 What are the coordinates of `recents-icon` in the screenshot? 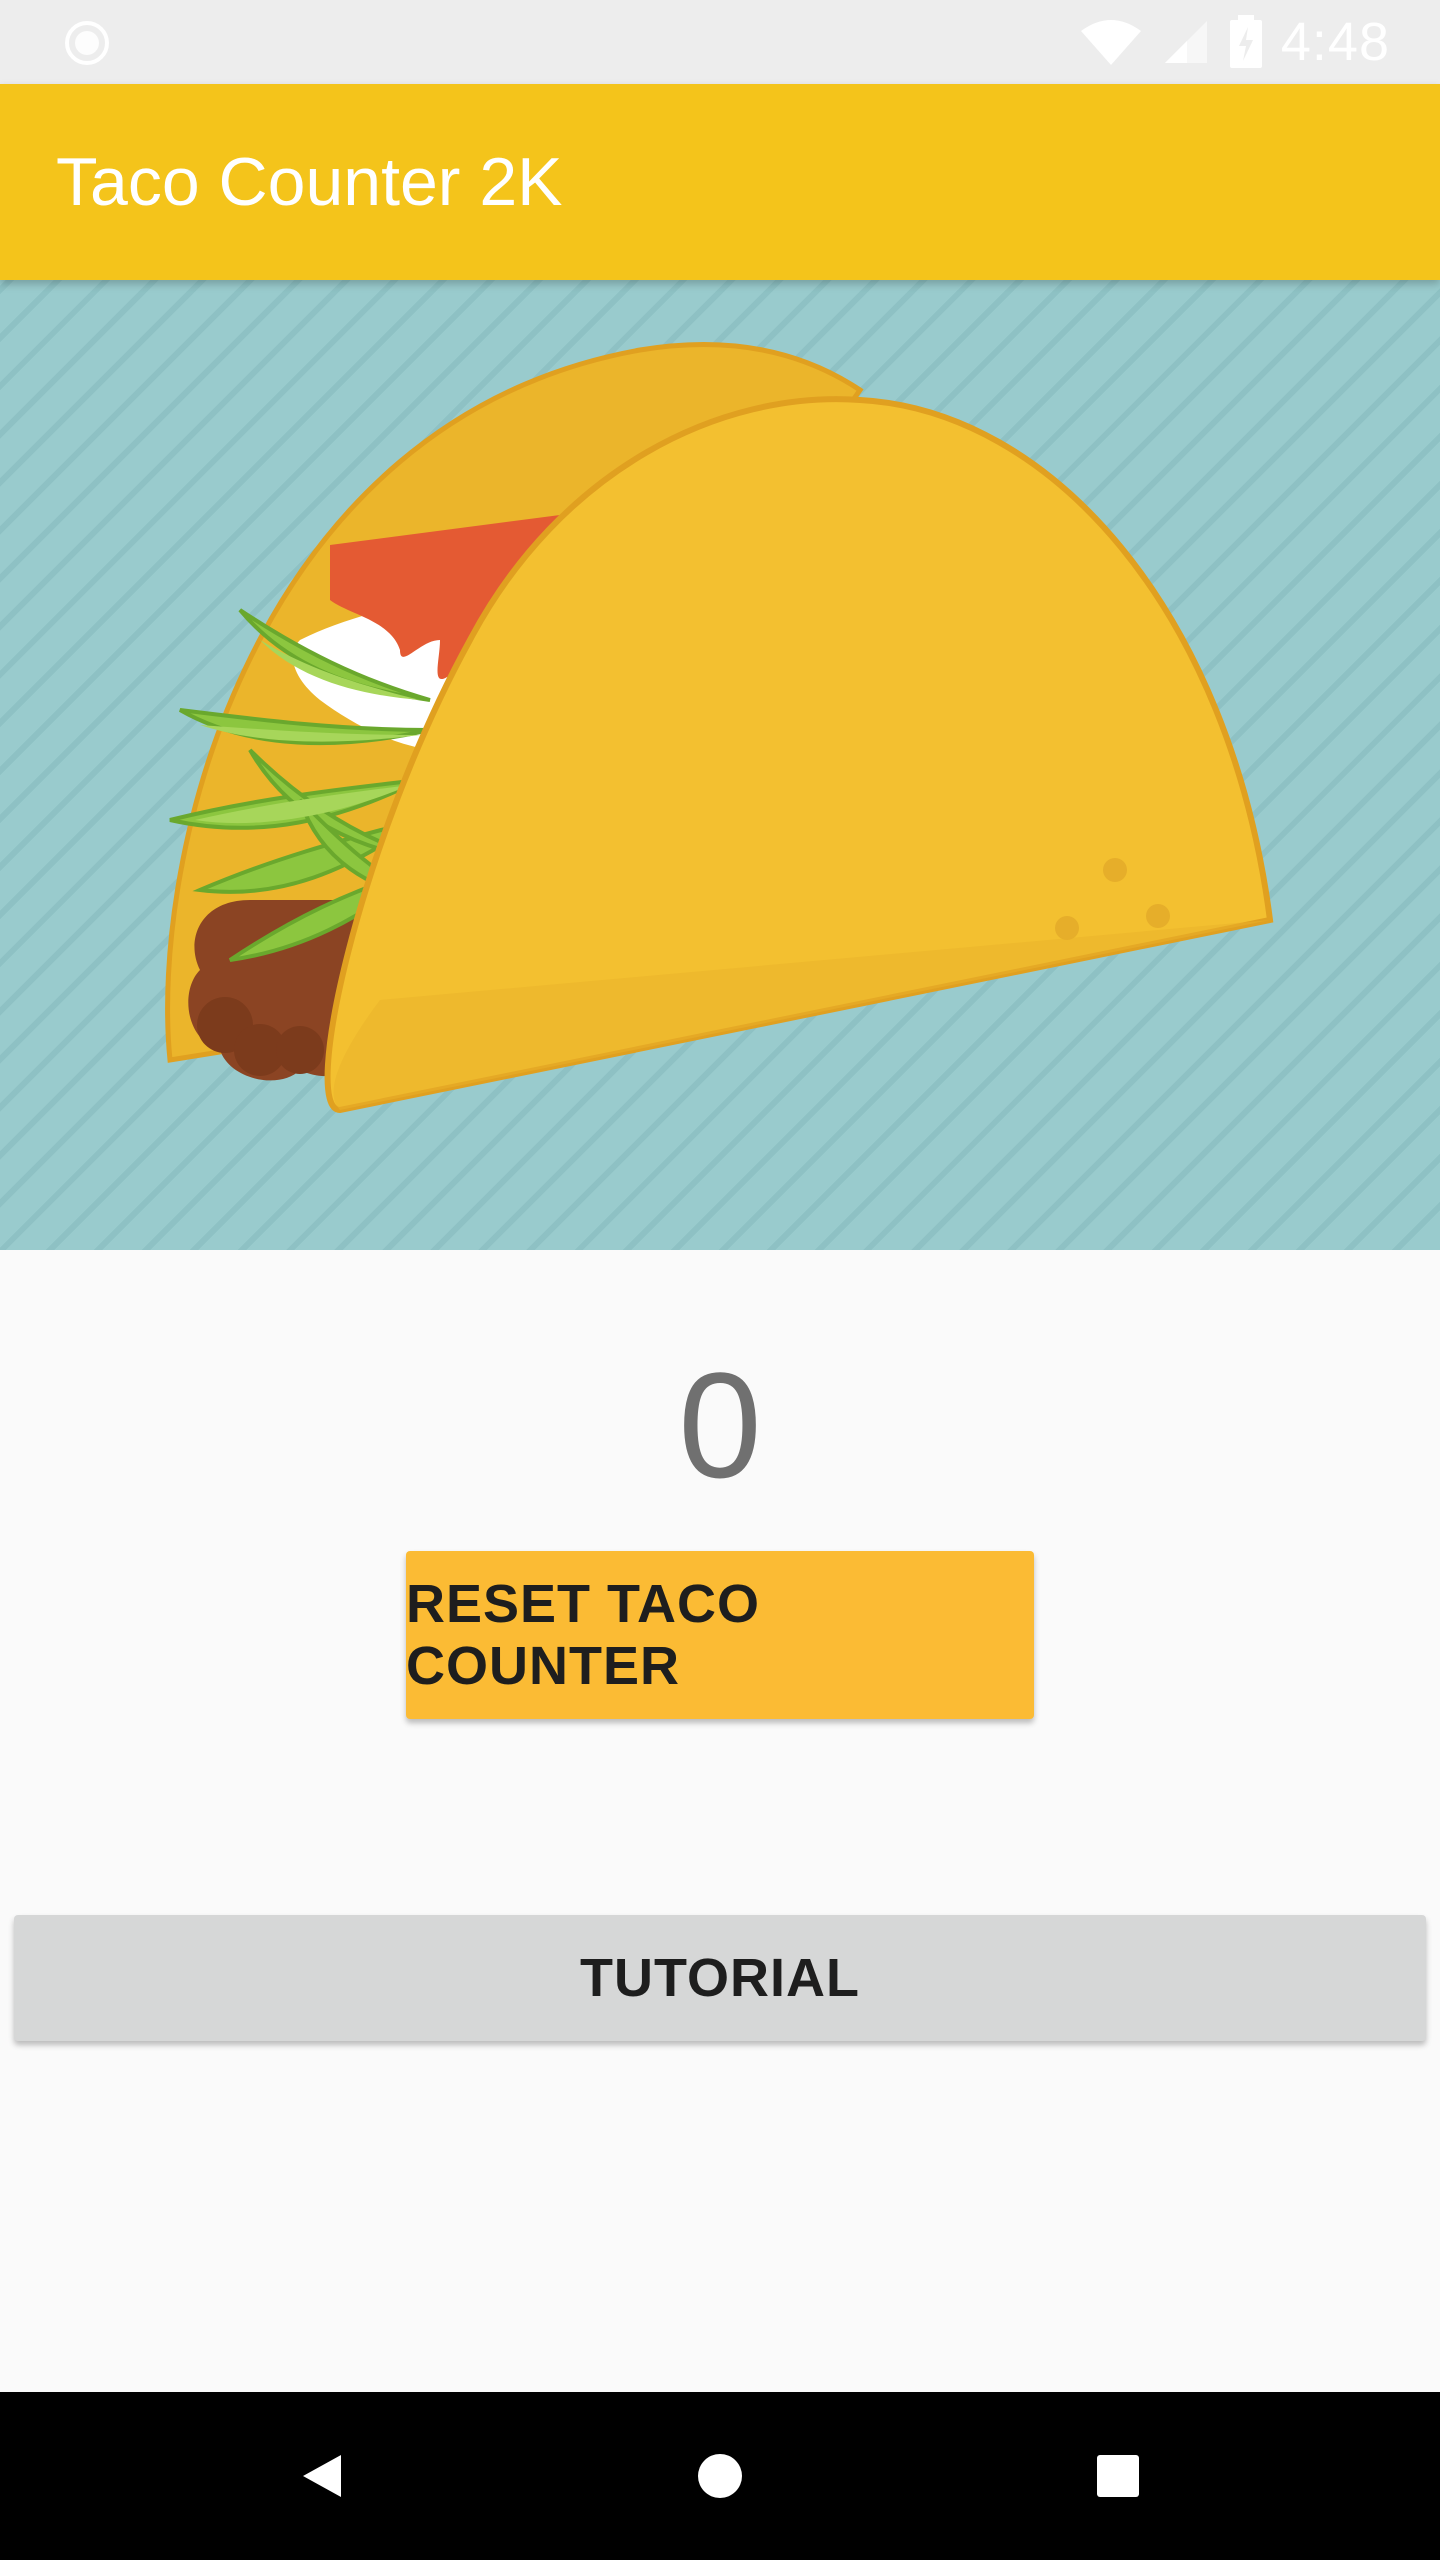 It's located at (1118, 2476).